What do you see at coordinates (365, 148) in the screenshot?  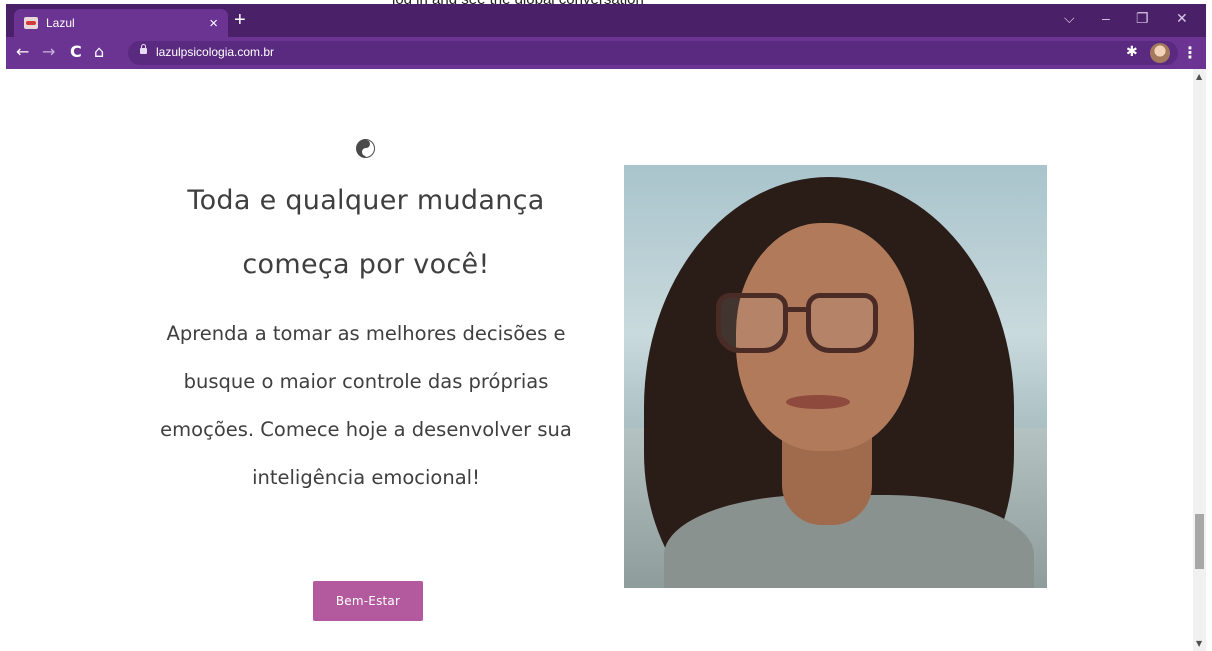 I see `yin-yang-icon` at bounding box center [365, 148].